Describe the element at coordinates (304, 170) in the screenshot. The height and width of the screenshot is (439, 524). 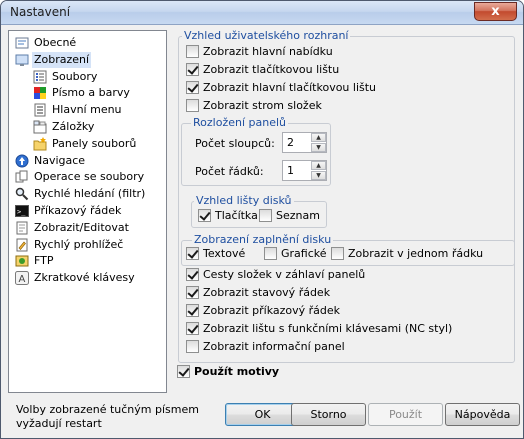
I see `rows-spinner: 1 ▲ ▼` at that location.